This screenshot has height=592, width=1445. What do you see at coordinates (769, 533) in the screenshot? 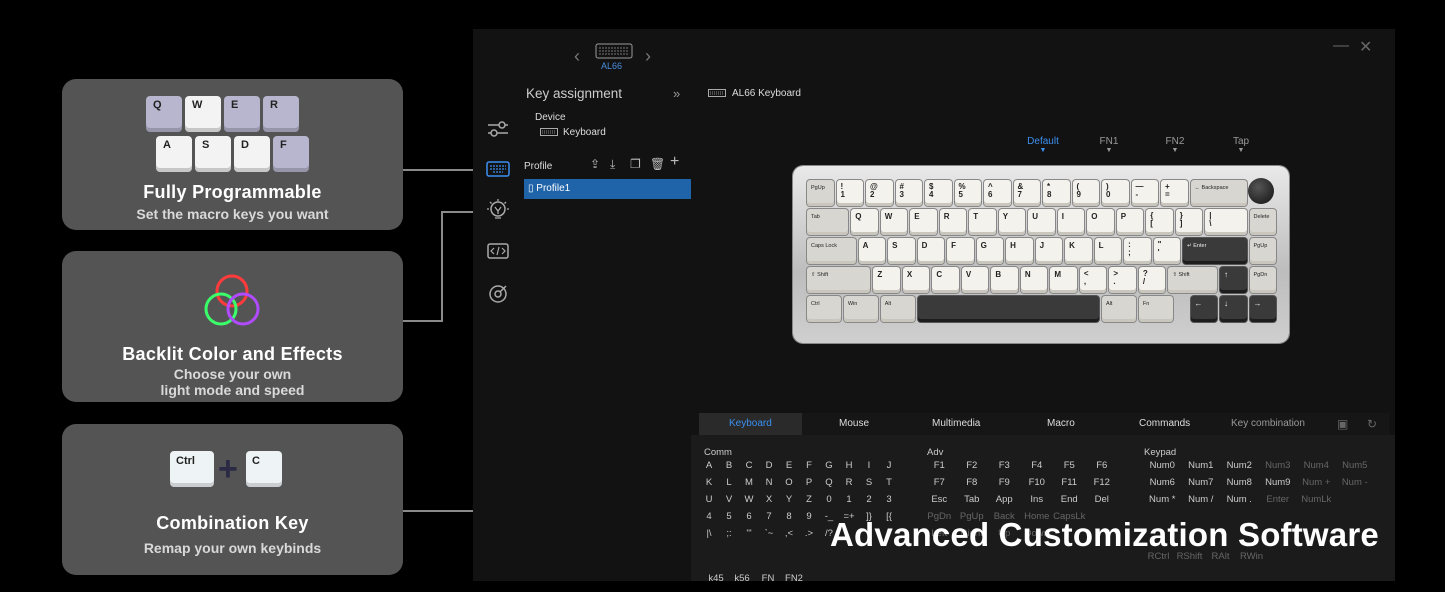
I see `assignable-key: `~` at bounding box center [769, 533].